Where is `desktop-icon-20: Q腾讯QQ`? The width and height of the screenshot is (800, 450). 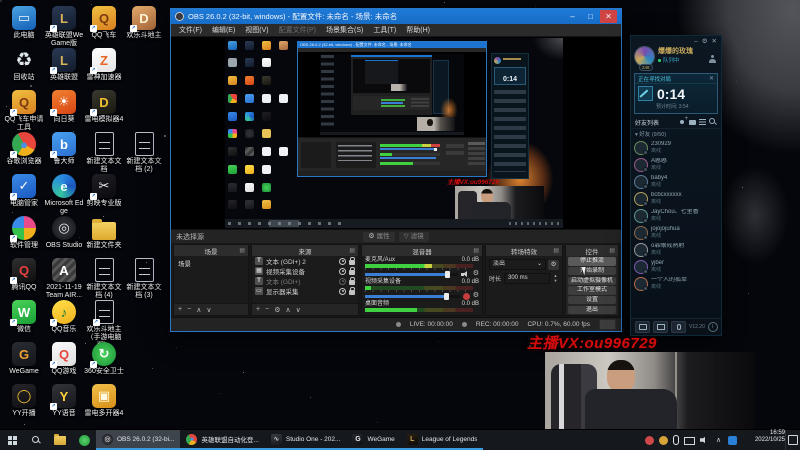
desktop-icon-20: Q腾讯QQ is located at coordinates (24, 275).